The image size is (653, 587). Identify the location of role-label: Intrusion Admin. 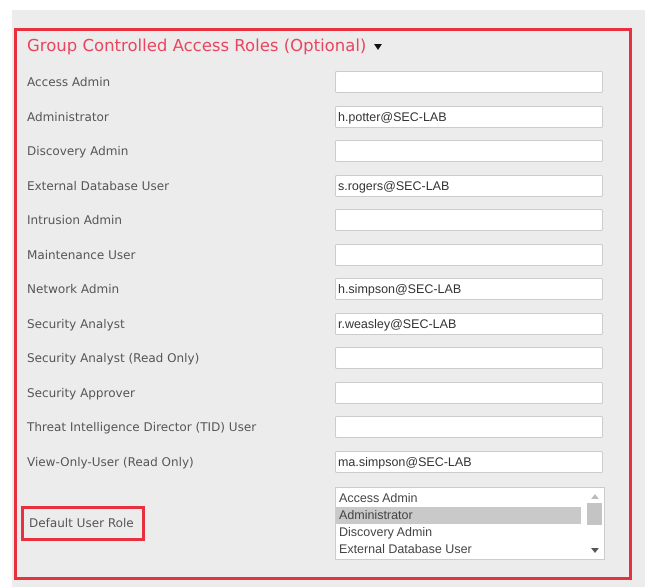
(74, 220).